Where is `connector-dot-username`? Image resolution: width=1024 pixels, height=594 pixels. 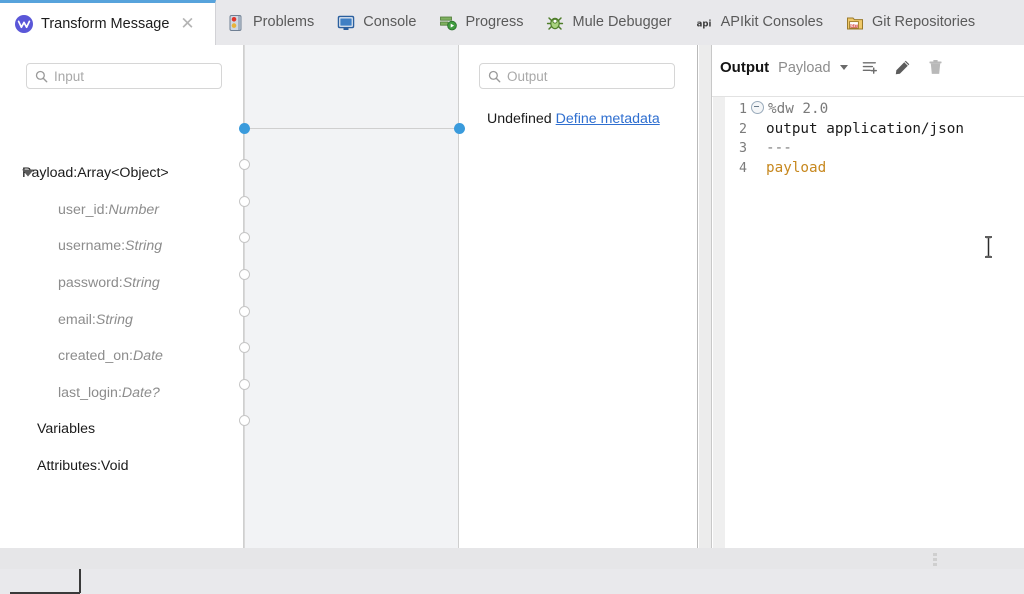 connector-dot-username is located at coordinates (244, 201).